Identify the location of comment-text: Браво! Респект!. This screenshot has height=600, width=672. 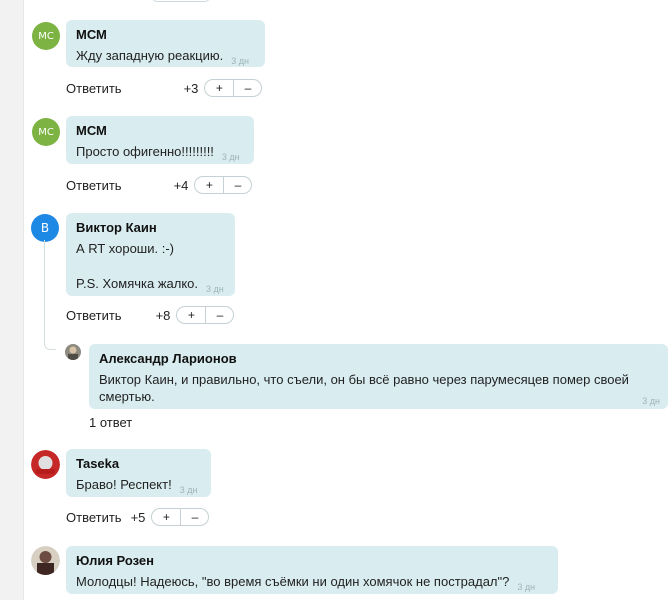
(124, 484).